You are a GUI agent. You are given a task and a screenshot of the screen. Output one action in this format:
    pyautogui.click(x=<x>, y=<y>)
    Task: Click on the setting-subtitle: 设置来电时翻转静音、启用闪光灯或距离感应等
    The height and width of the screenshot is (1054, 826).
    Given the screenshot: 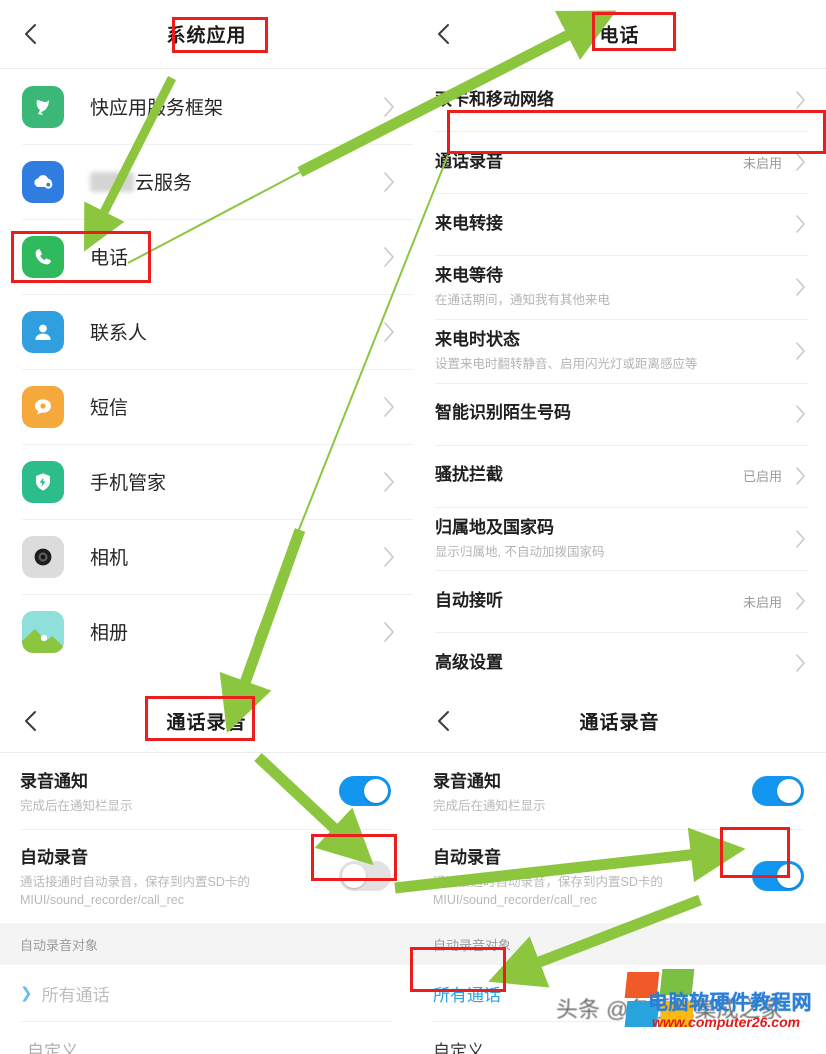 What is the action you would take?
    pyautogui.click(x=566, y=363)
    